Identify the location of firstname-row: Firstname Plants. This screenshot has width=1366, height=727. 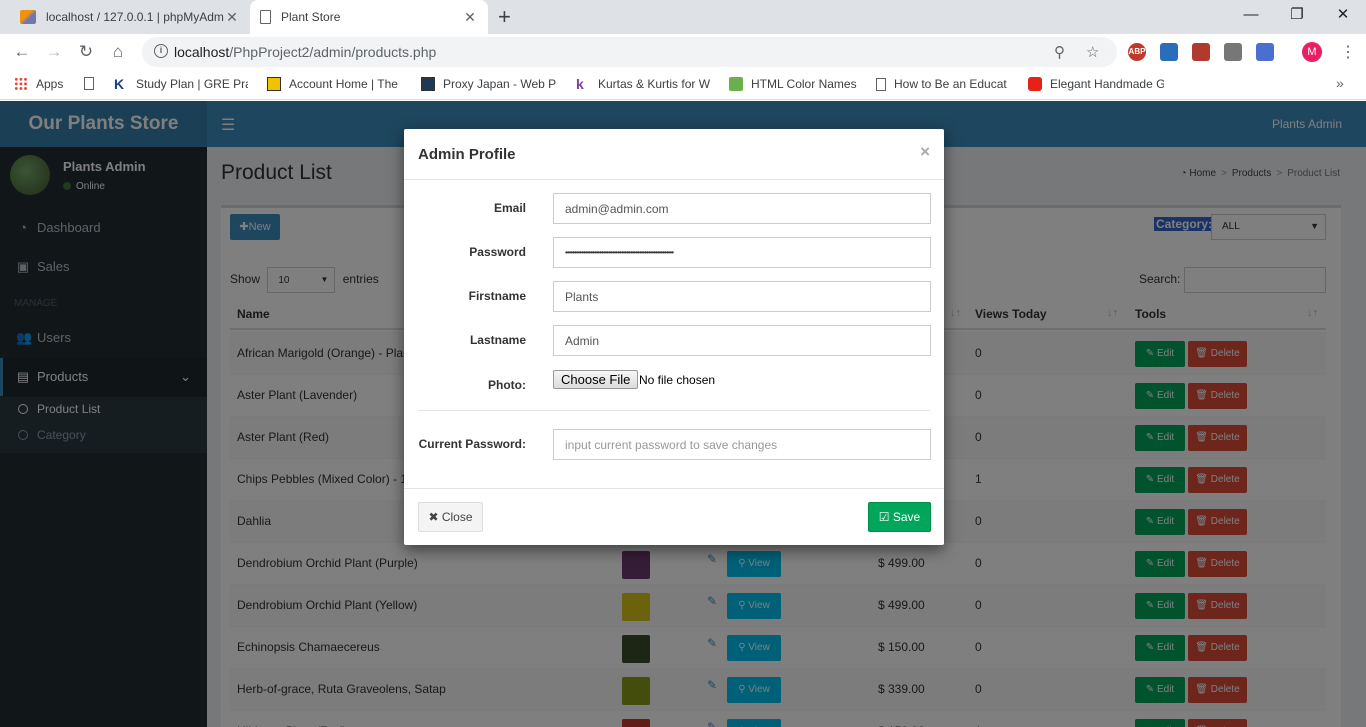
(674, 297).